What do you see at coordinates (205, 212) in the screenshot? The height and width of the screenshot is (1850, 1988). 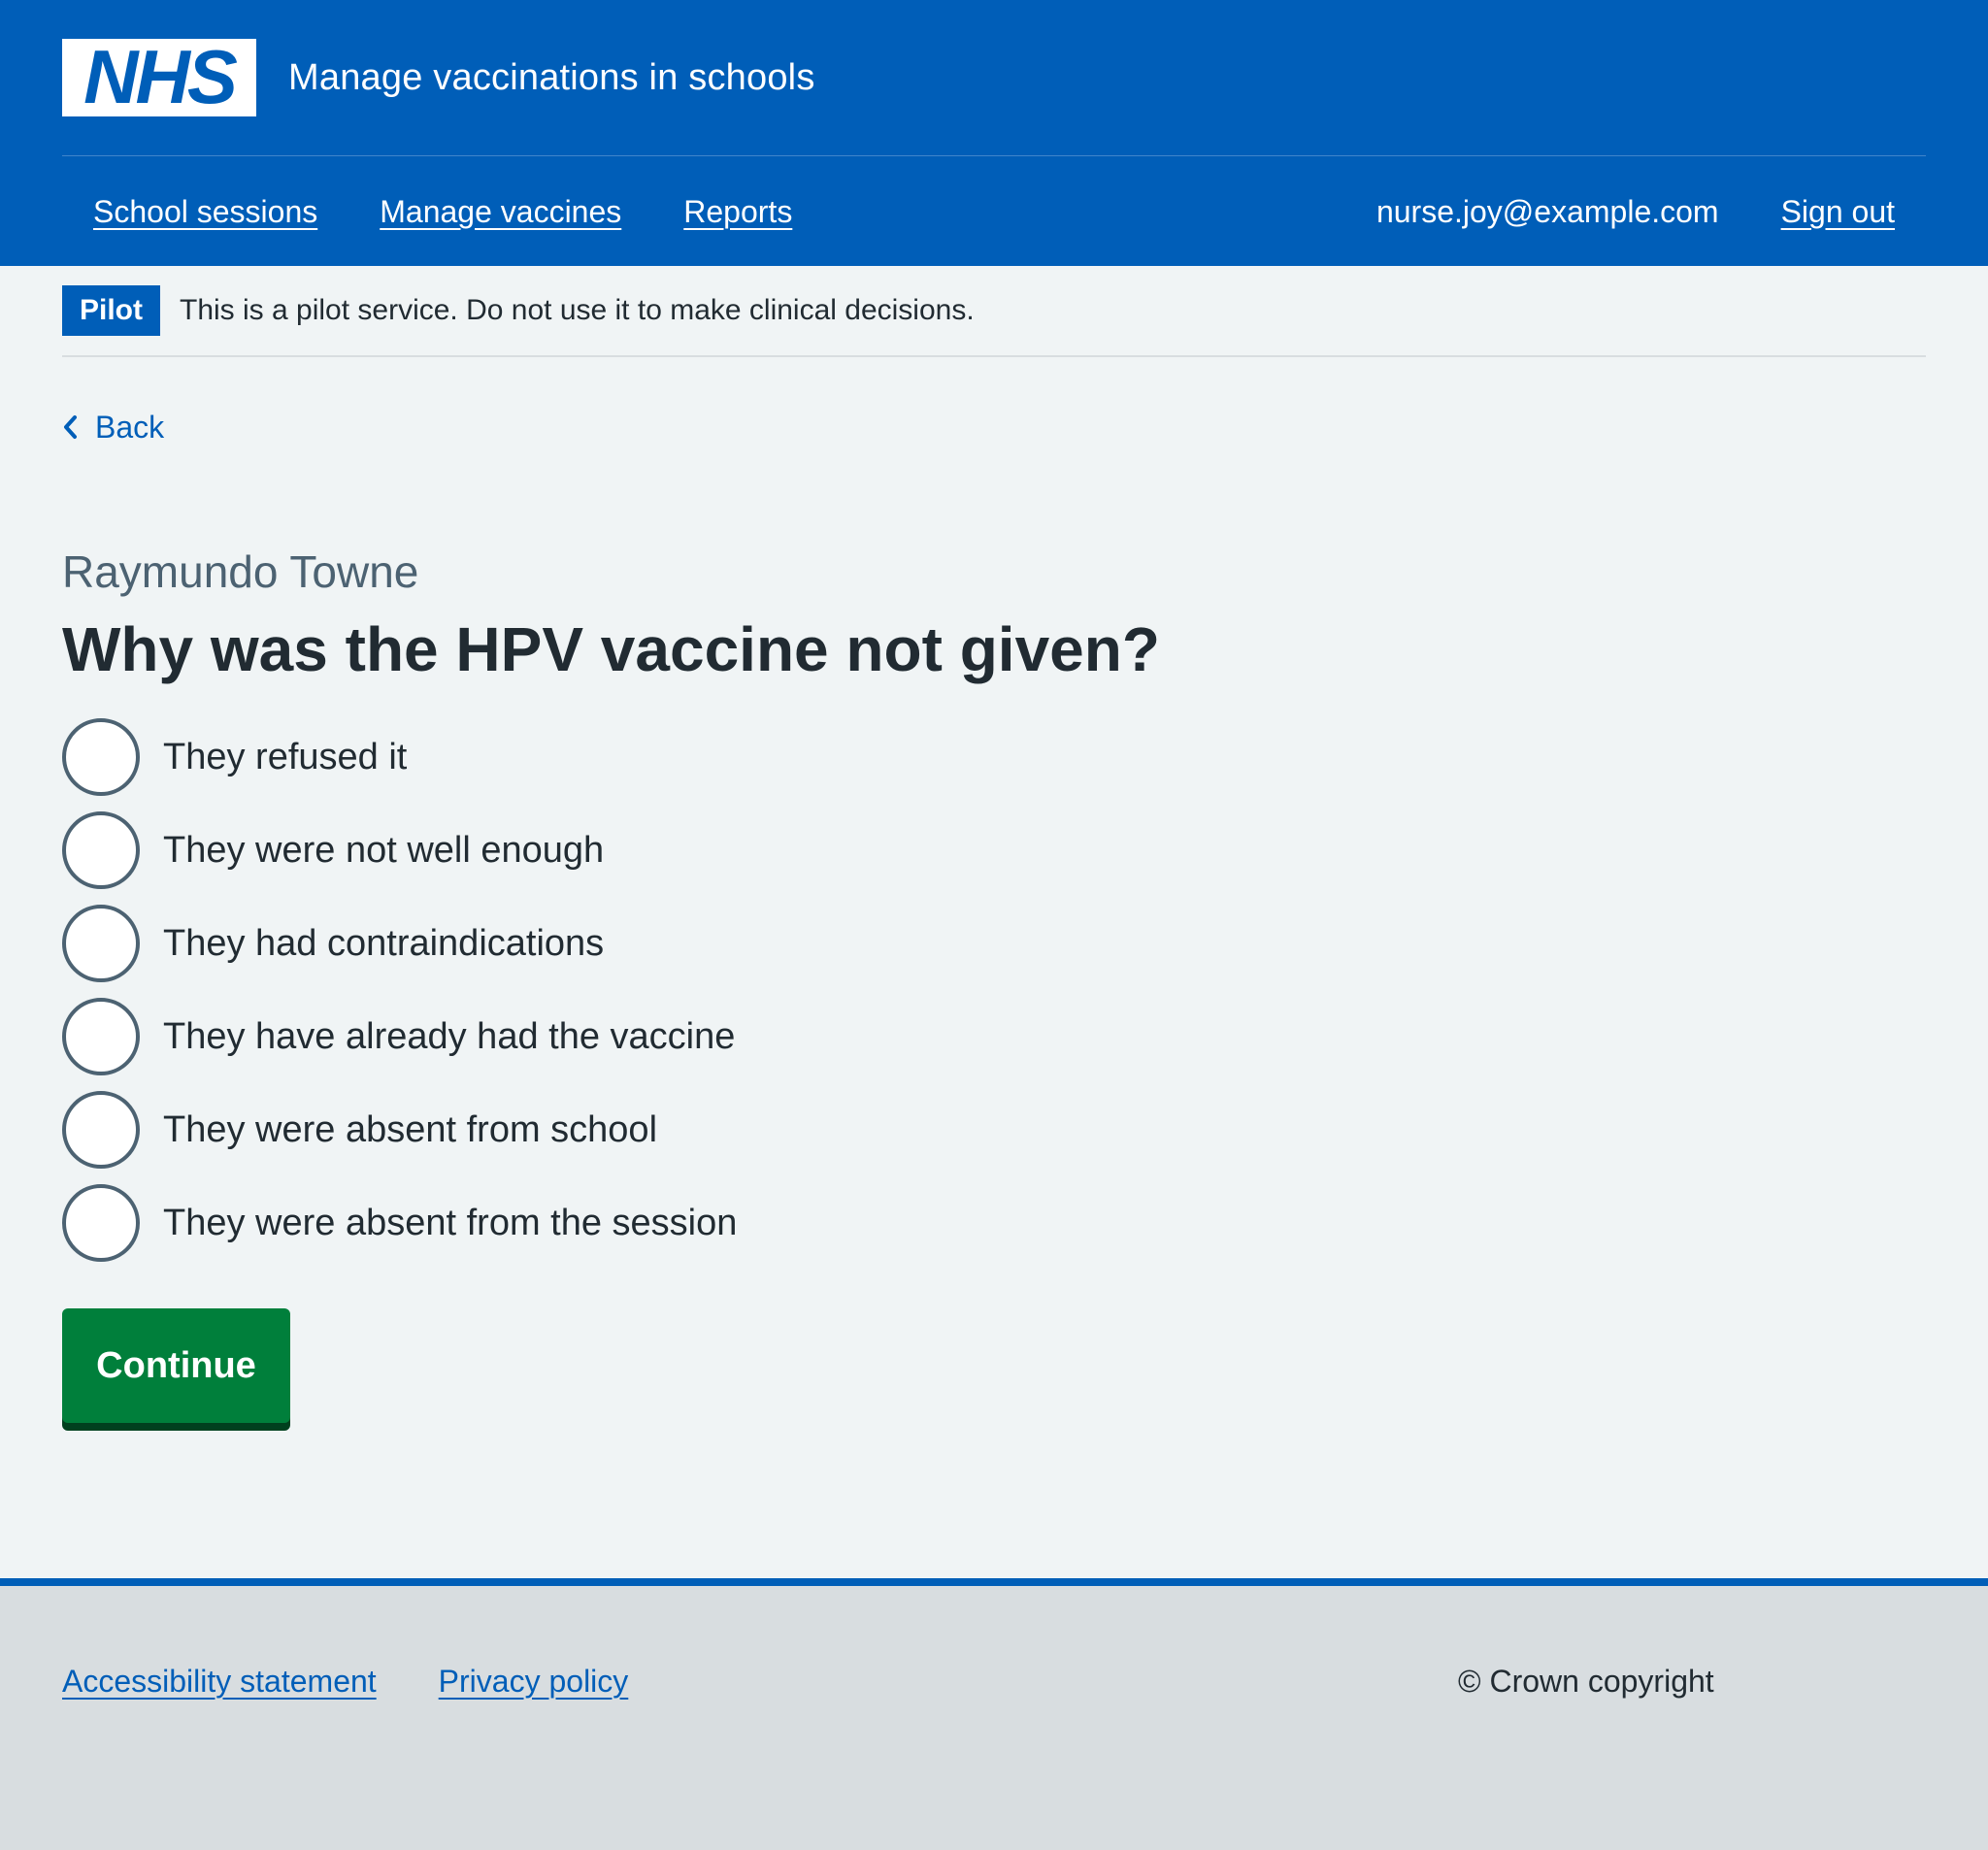 I see `nav-link-school-sessions: School sessions` at bounding box center [205, 212].